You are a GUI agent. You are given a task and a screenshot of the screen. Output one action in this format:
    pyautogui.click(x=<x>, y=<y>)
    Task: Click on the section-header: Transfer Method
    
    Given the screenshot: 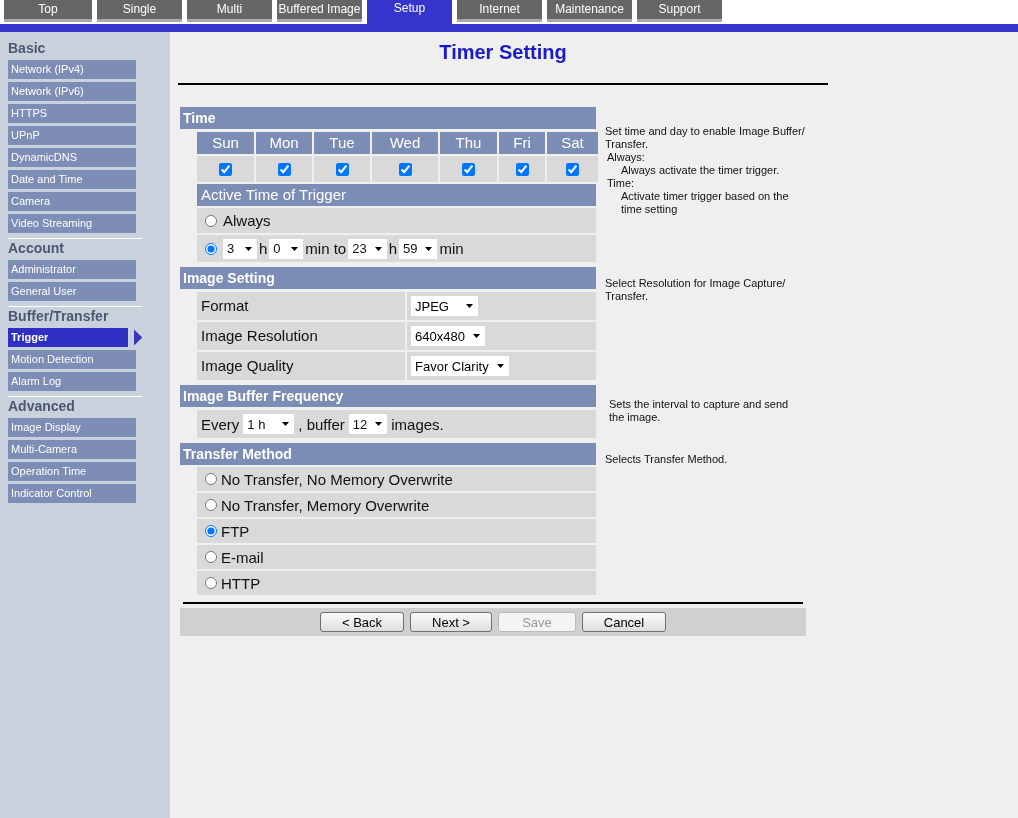 What is the action you would take?
    pyautogui.click(x=388, y=454)
    